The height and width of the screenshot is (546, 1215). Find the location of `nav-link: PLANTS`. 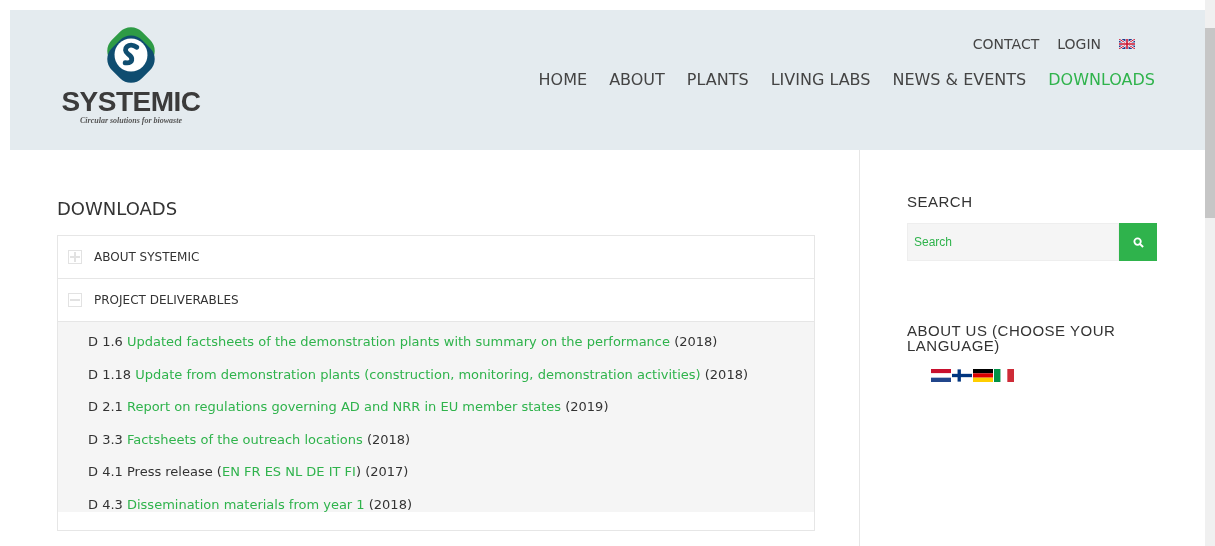

nav-link: PLANTS is located at coordinates (717, 79).